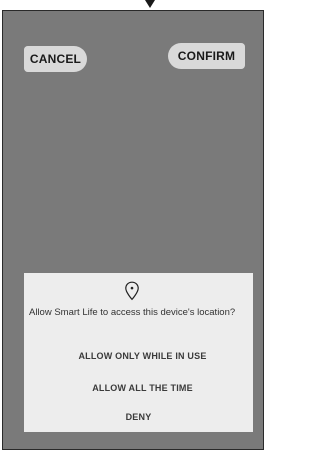 This screenshot has height=454, width=320. What do you see at coordinates (55, 59) in the screenshot?
I see `cancel-button: CANCEL` at bounding box center [55, 59].